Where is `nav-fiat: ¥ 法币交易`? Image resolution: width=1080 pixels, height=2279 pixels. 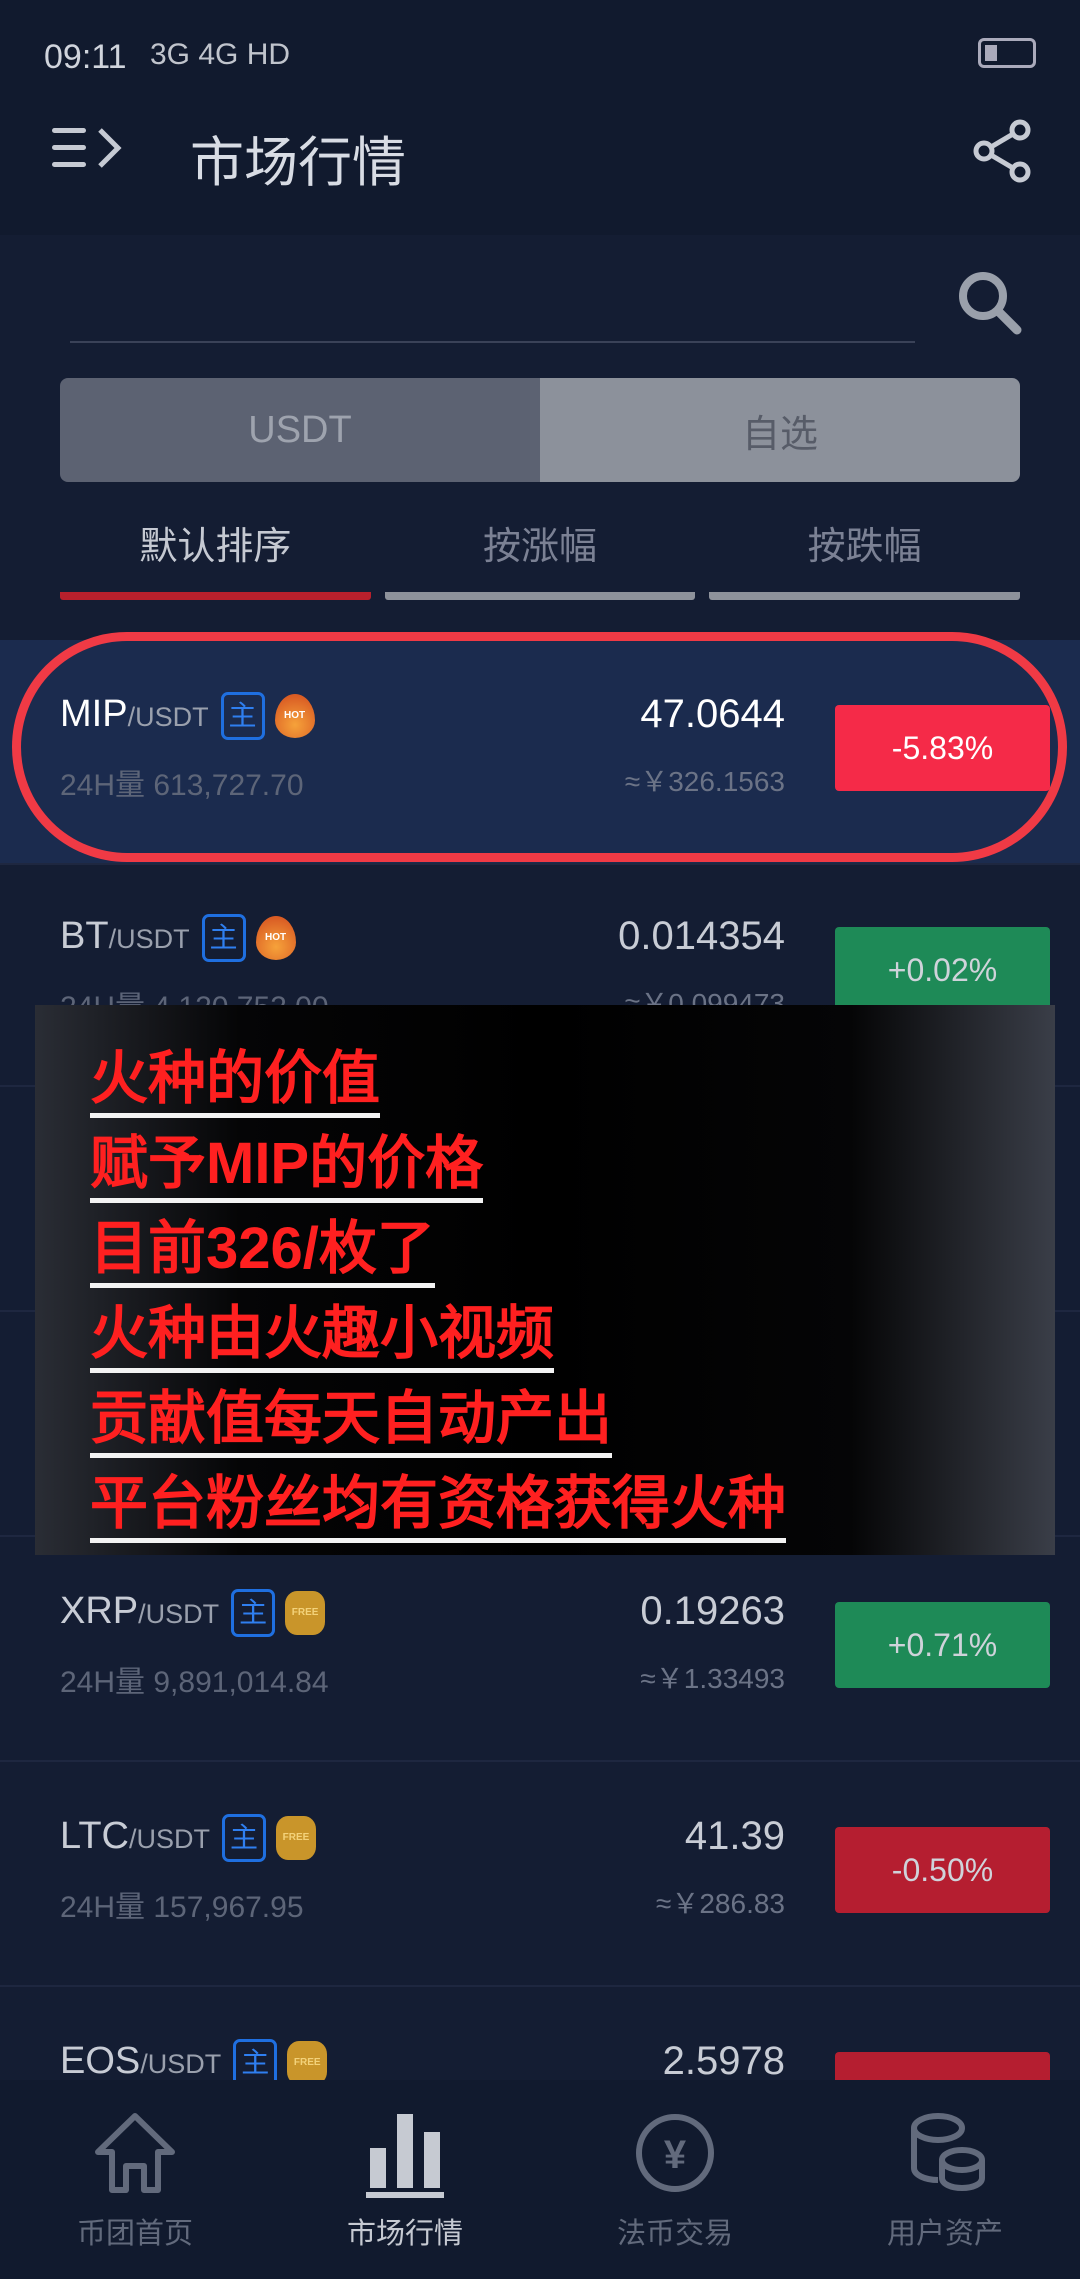
nav-fiat: ¥ 法币交易 is located at coordinates (675, 2179).